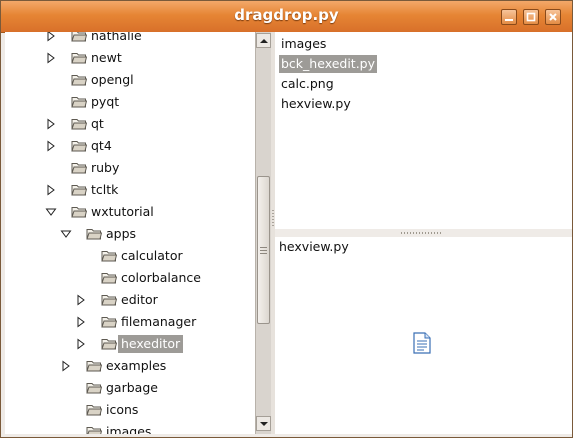 This screenshot has height=438, width=573. I want to click on scroll-down-button, so click(263, 423).